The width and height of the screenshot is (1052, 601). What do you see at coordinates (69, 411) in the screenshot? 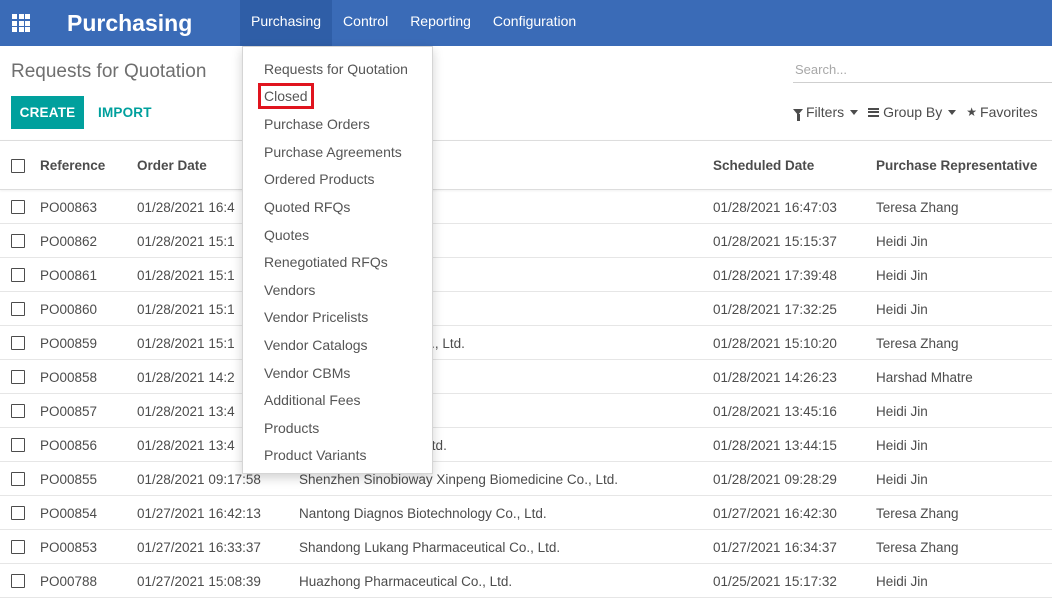
I see `cell-reference: PO00857` at bounding box center [69, 411].